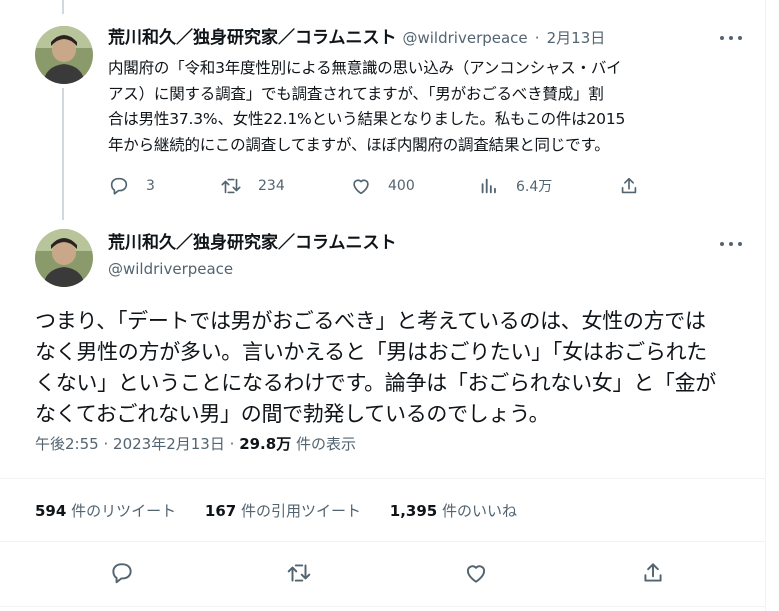 This screenshot has width=779, height=611. What do you see at coordinates (382, 573) in the screenshot?
I see `tweet-actions` at bounding box center [382, 573].